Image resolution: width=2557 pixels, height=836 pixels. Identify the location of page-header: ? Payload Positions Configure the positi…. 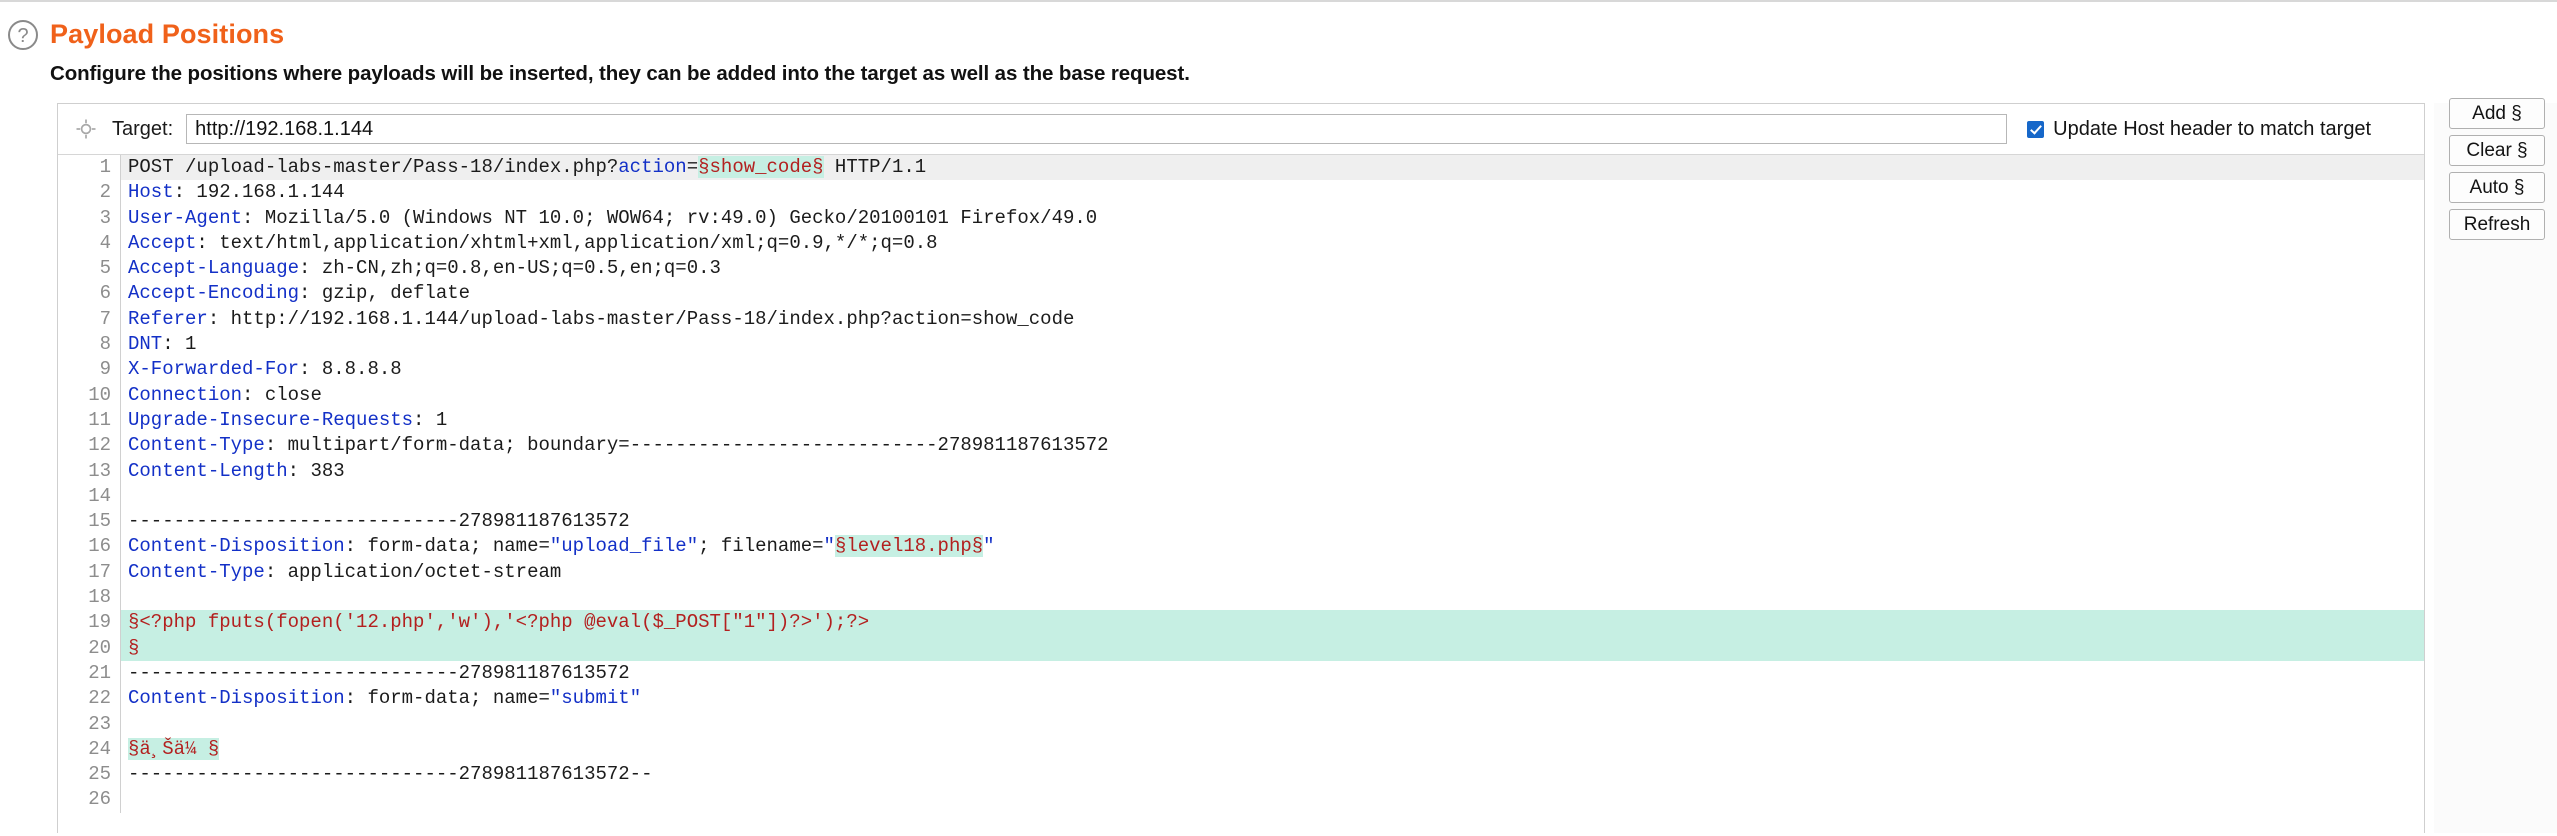
(599, 52).